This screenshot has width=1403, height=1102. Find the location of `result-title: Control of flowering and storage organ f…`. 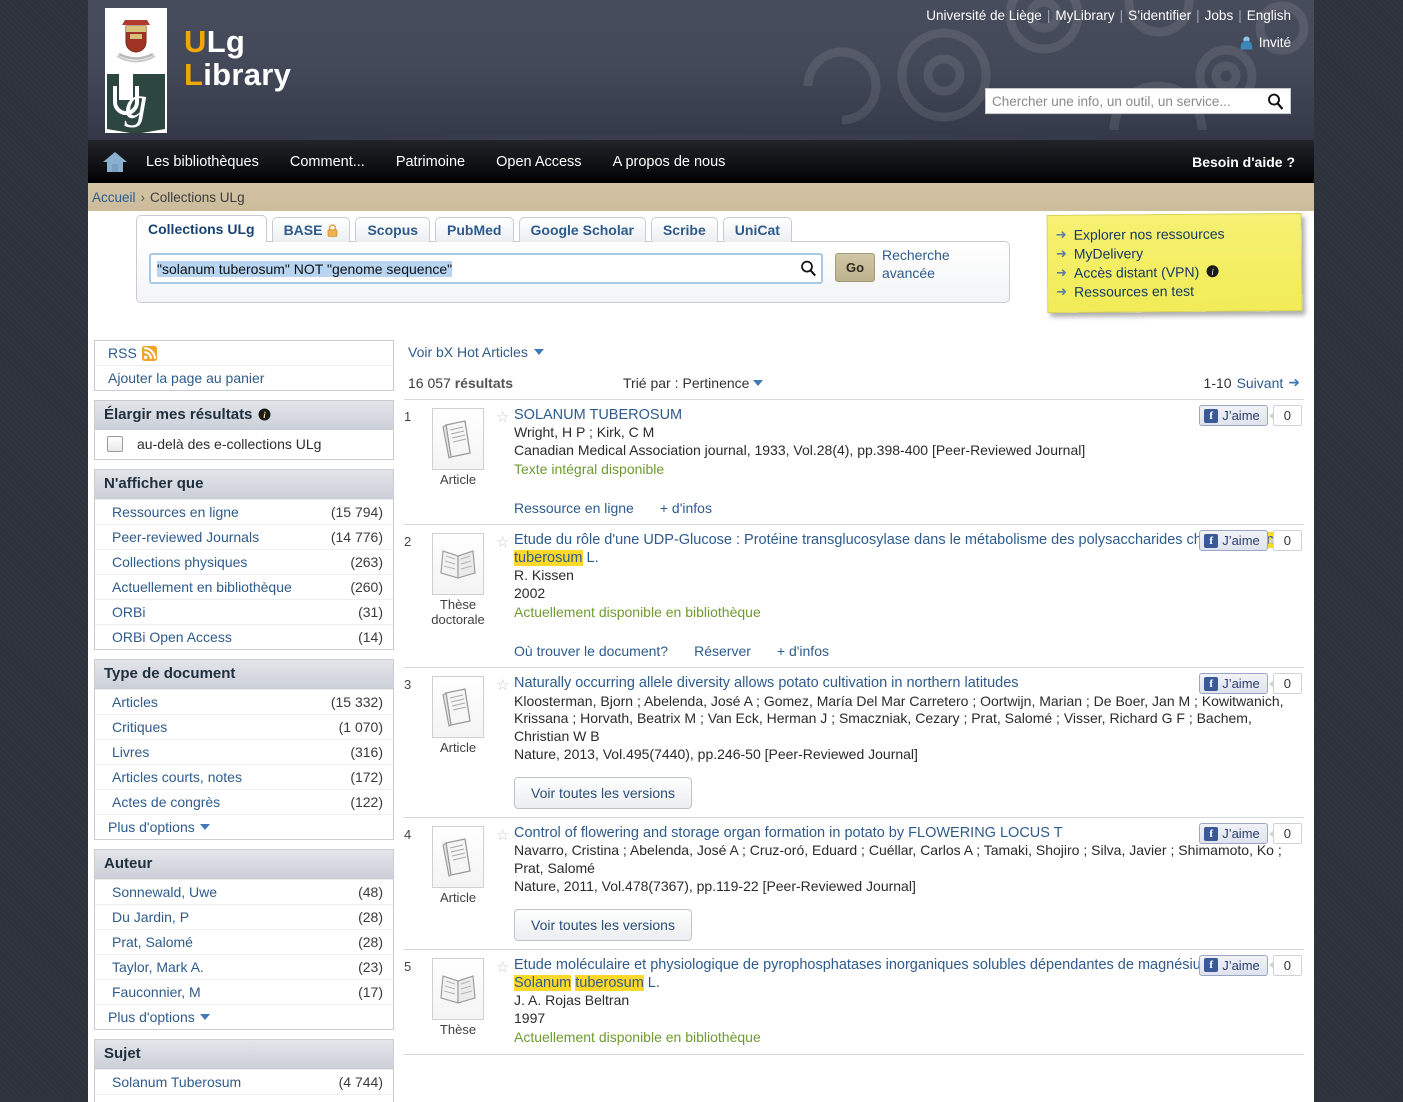

result-title: Control of flowering and storage organ f… is located at coordinates (906, 833).